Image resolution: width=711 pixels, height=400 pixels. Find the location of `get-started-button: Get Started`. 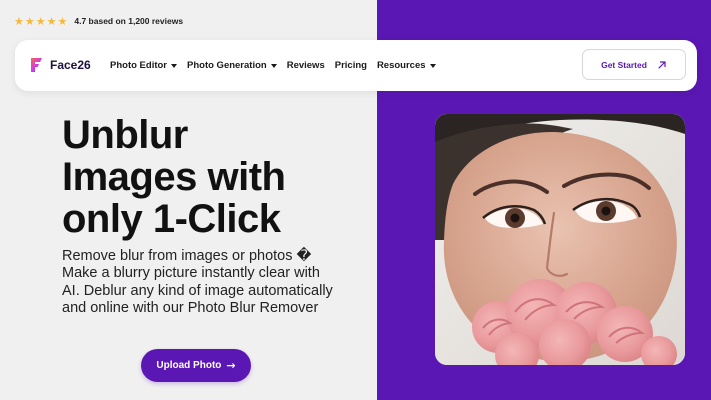

get-started-button: Get Started is located at coordinates (634, 64).